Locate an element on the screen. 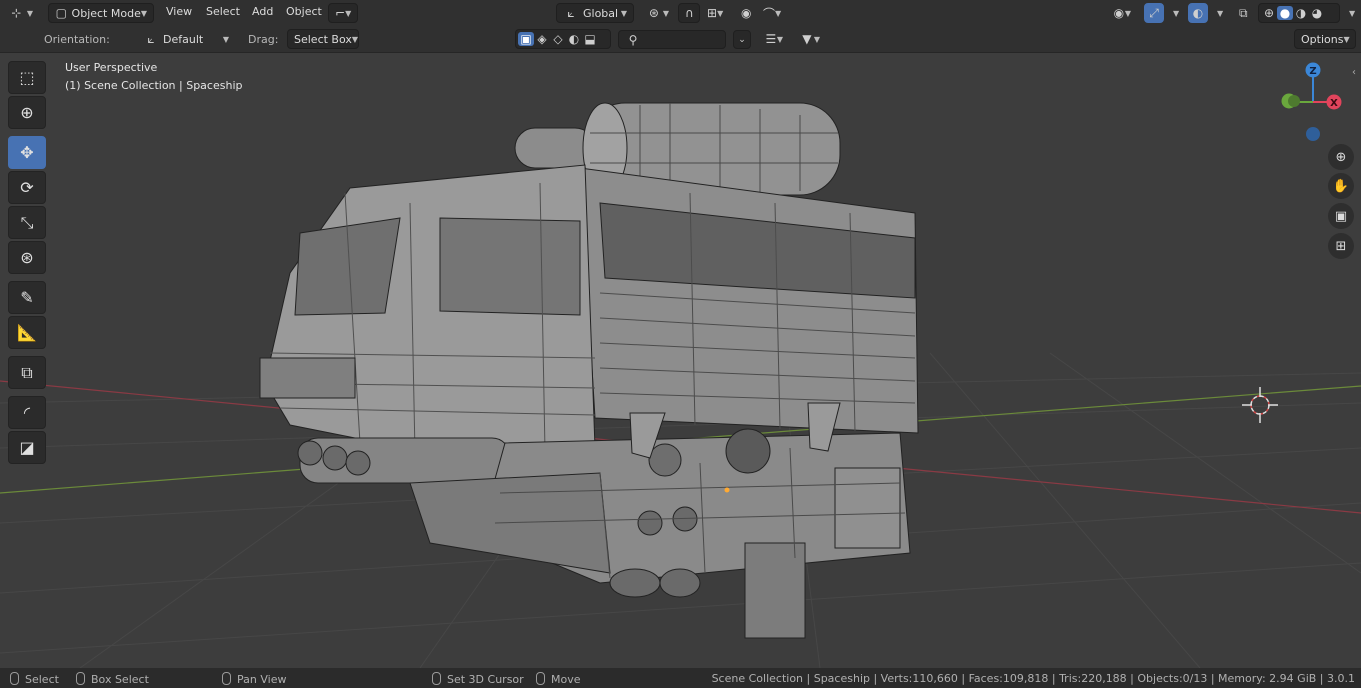 The width and height of the screenshot is (1361, 688). transform-icon: ⊛ is located at coordinates (27, 257).